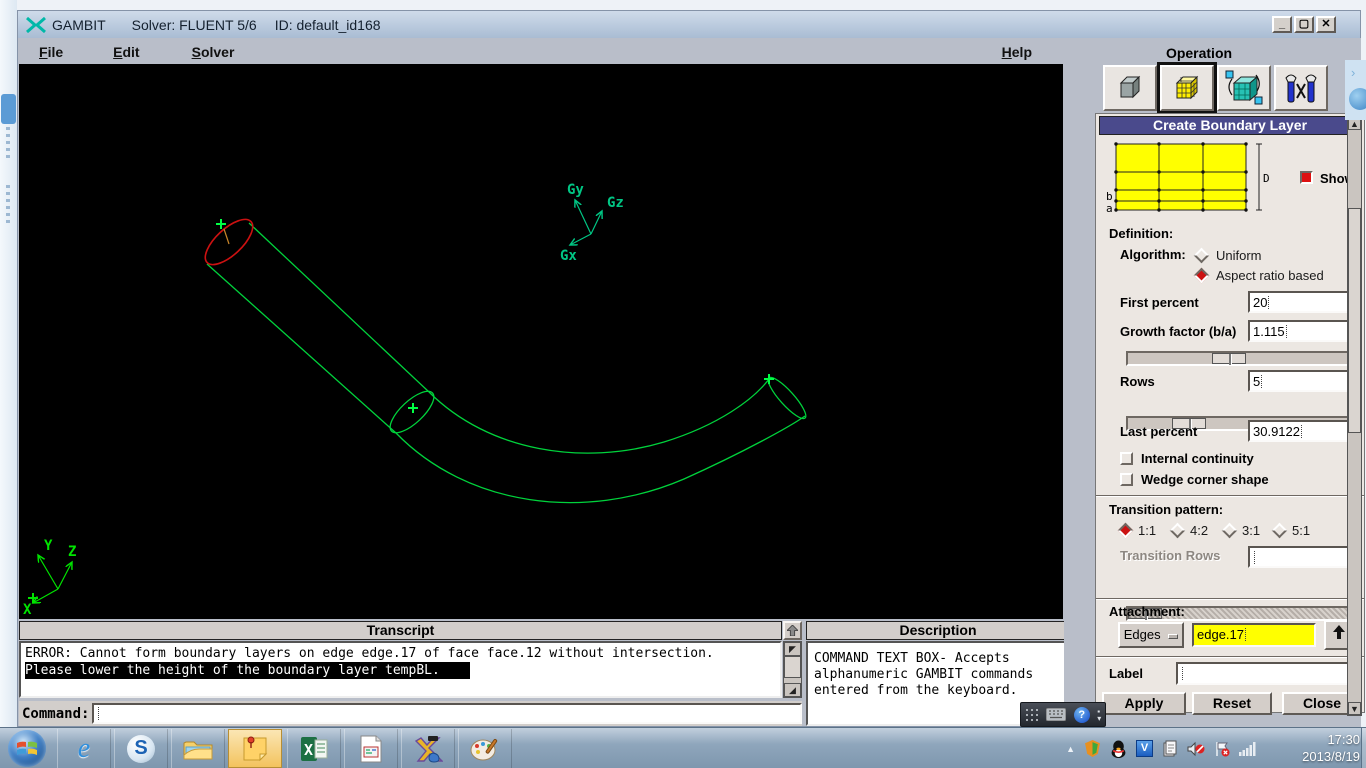 This screenshot has height=768, width=1366. I want to click on taskbar-ie-button: e, so click(84, 748).